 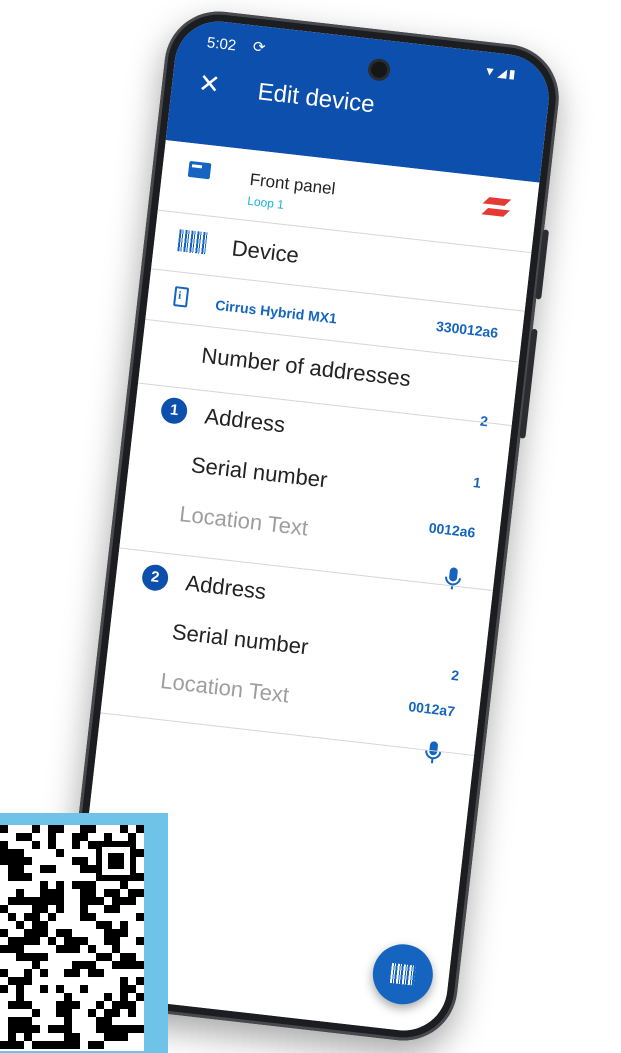 What do you see at coordinates (432, 708) in the screenshot?
I see `serial-number-value: 0012a7` at bounding box center [432, 708].